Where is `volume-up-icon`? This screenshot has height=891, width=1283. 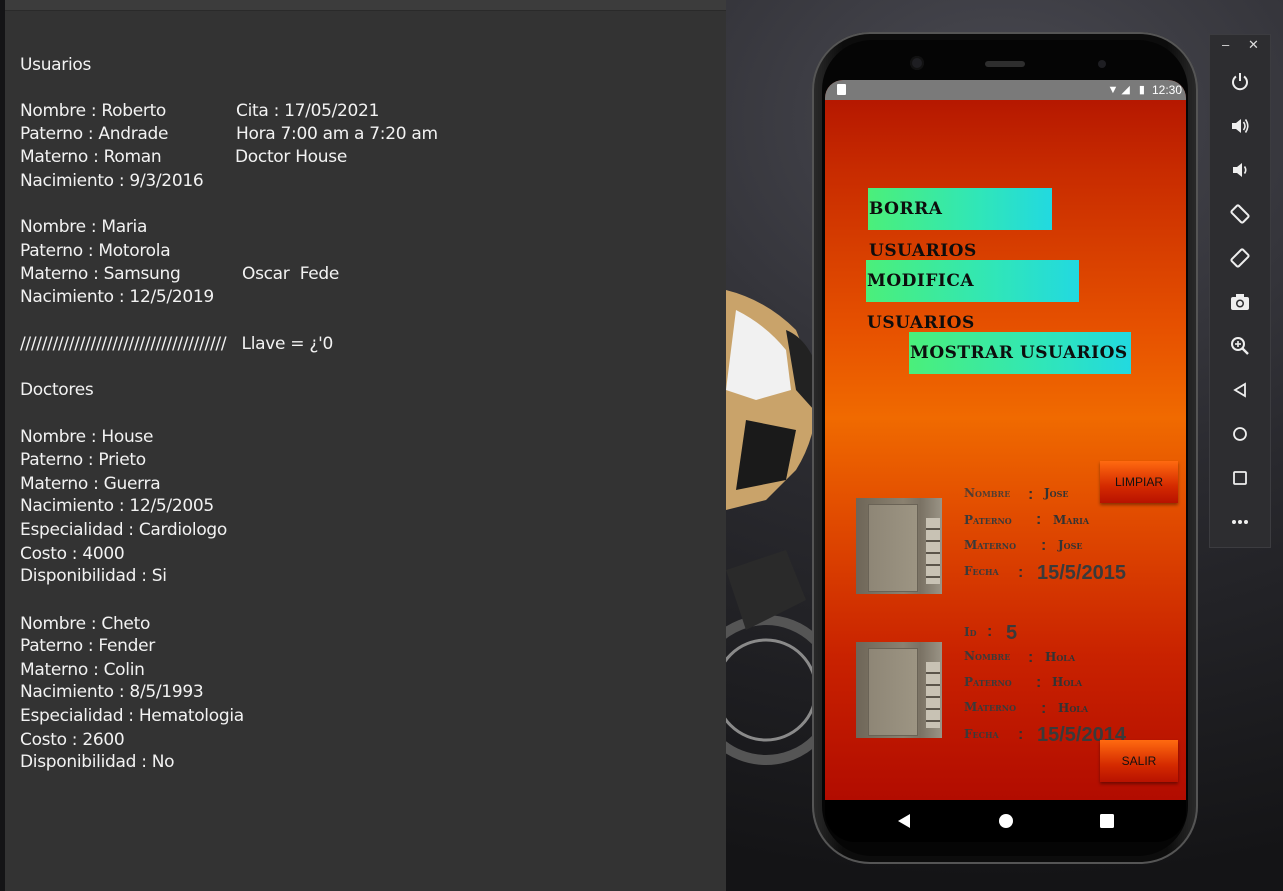
volume-up-icon is located at coordinates (1240, 125).